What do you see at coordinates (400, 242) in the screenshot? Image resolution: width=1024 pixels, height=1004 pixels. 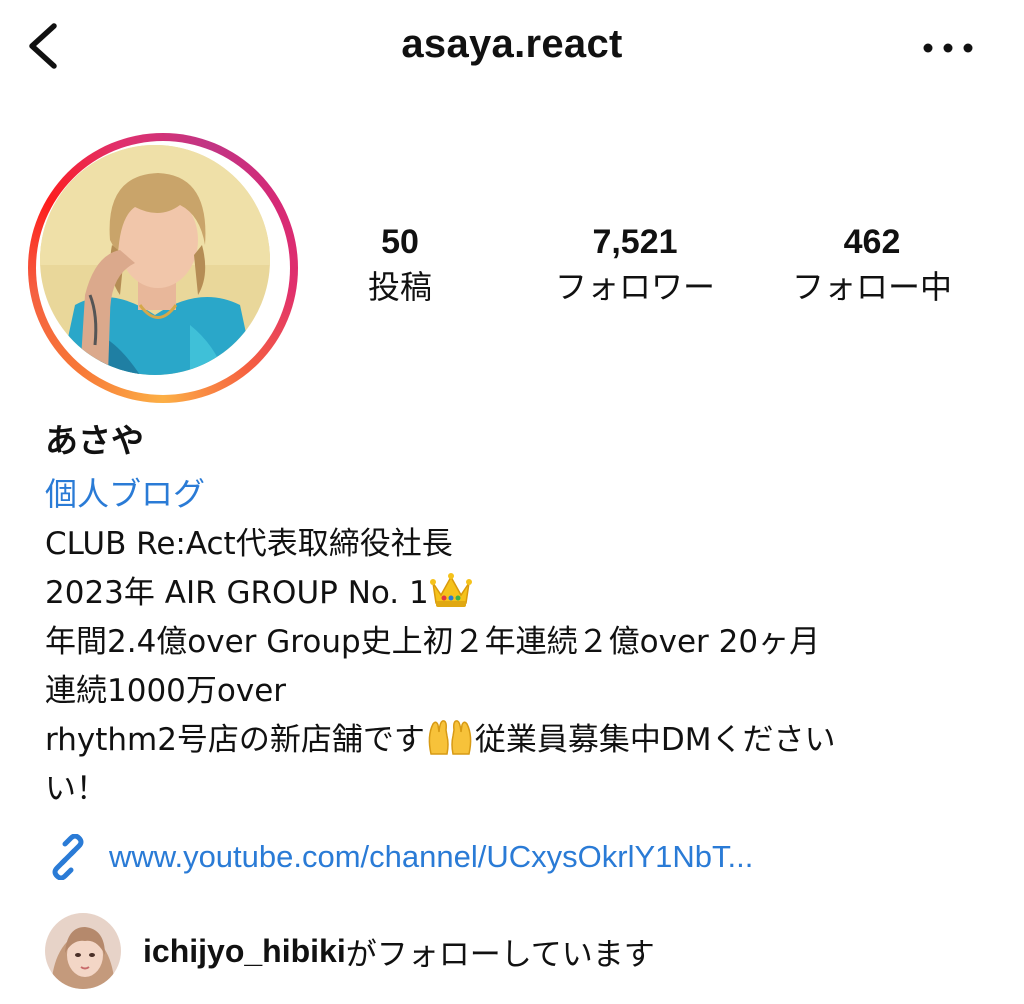 I see `posts-count: 50` at bounding box center [400, 242].